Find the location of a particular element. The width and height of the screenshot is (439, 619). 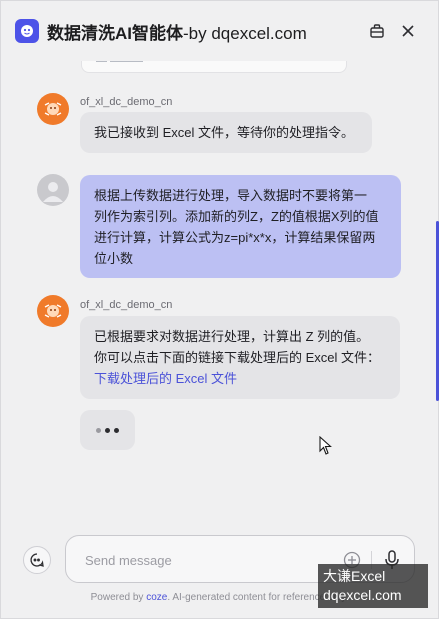

footer-prefix: Powered by is located at coordinates (118, 597).